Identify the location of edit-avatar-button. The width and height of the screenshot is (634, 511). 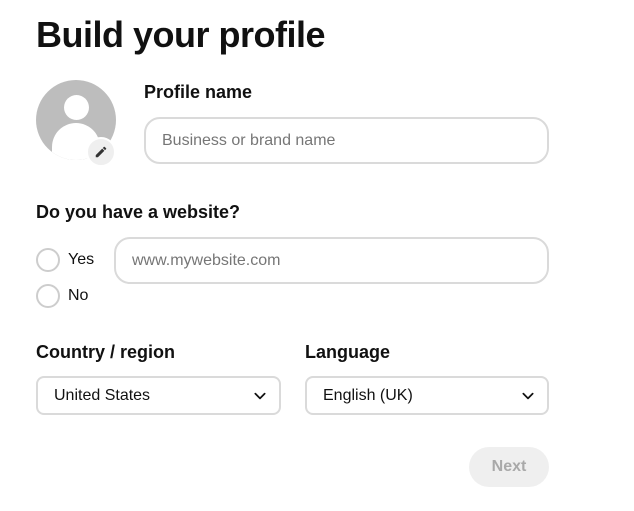
(101, 152).